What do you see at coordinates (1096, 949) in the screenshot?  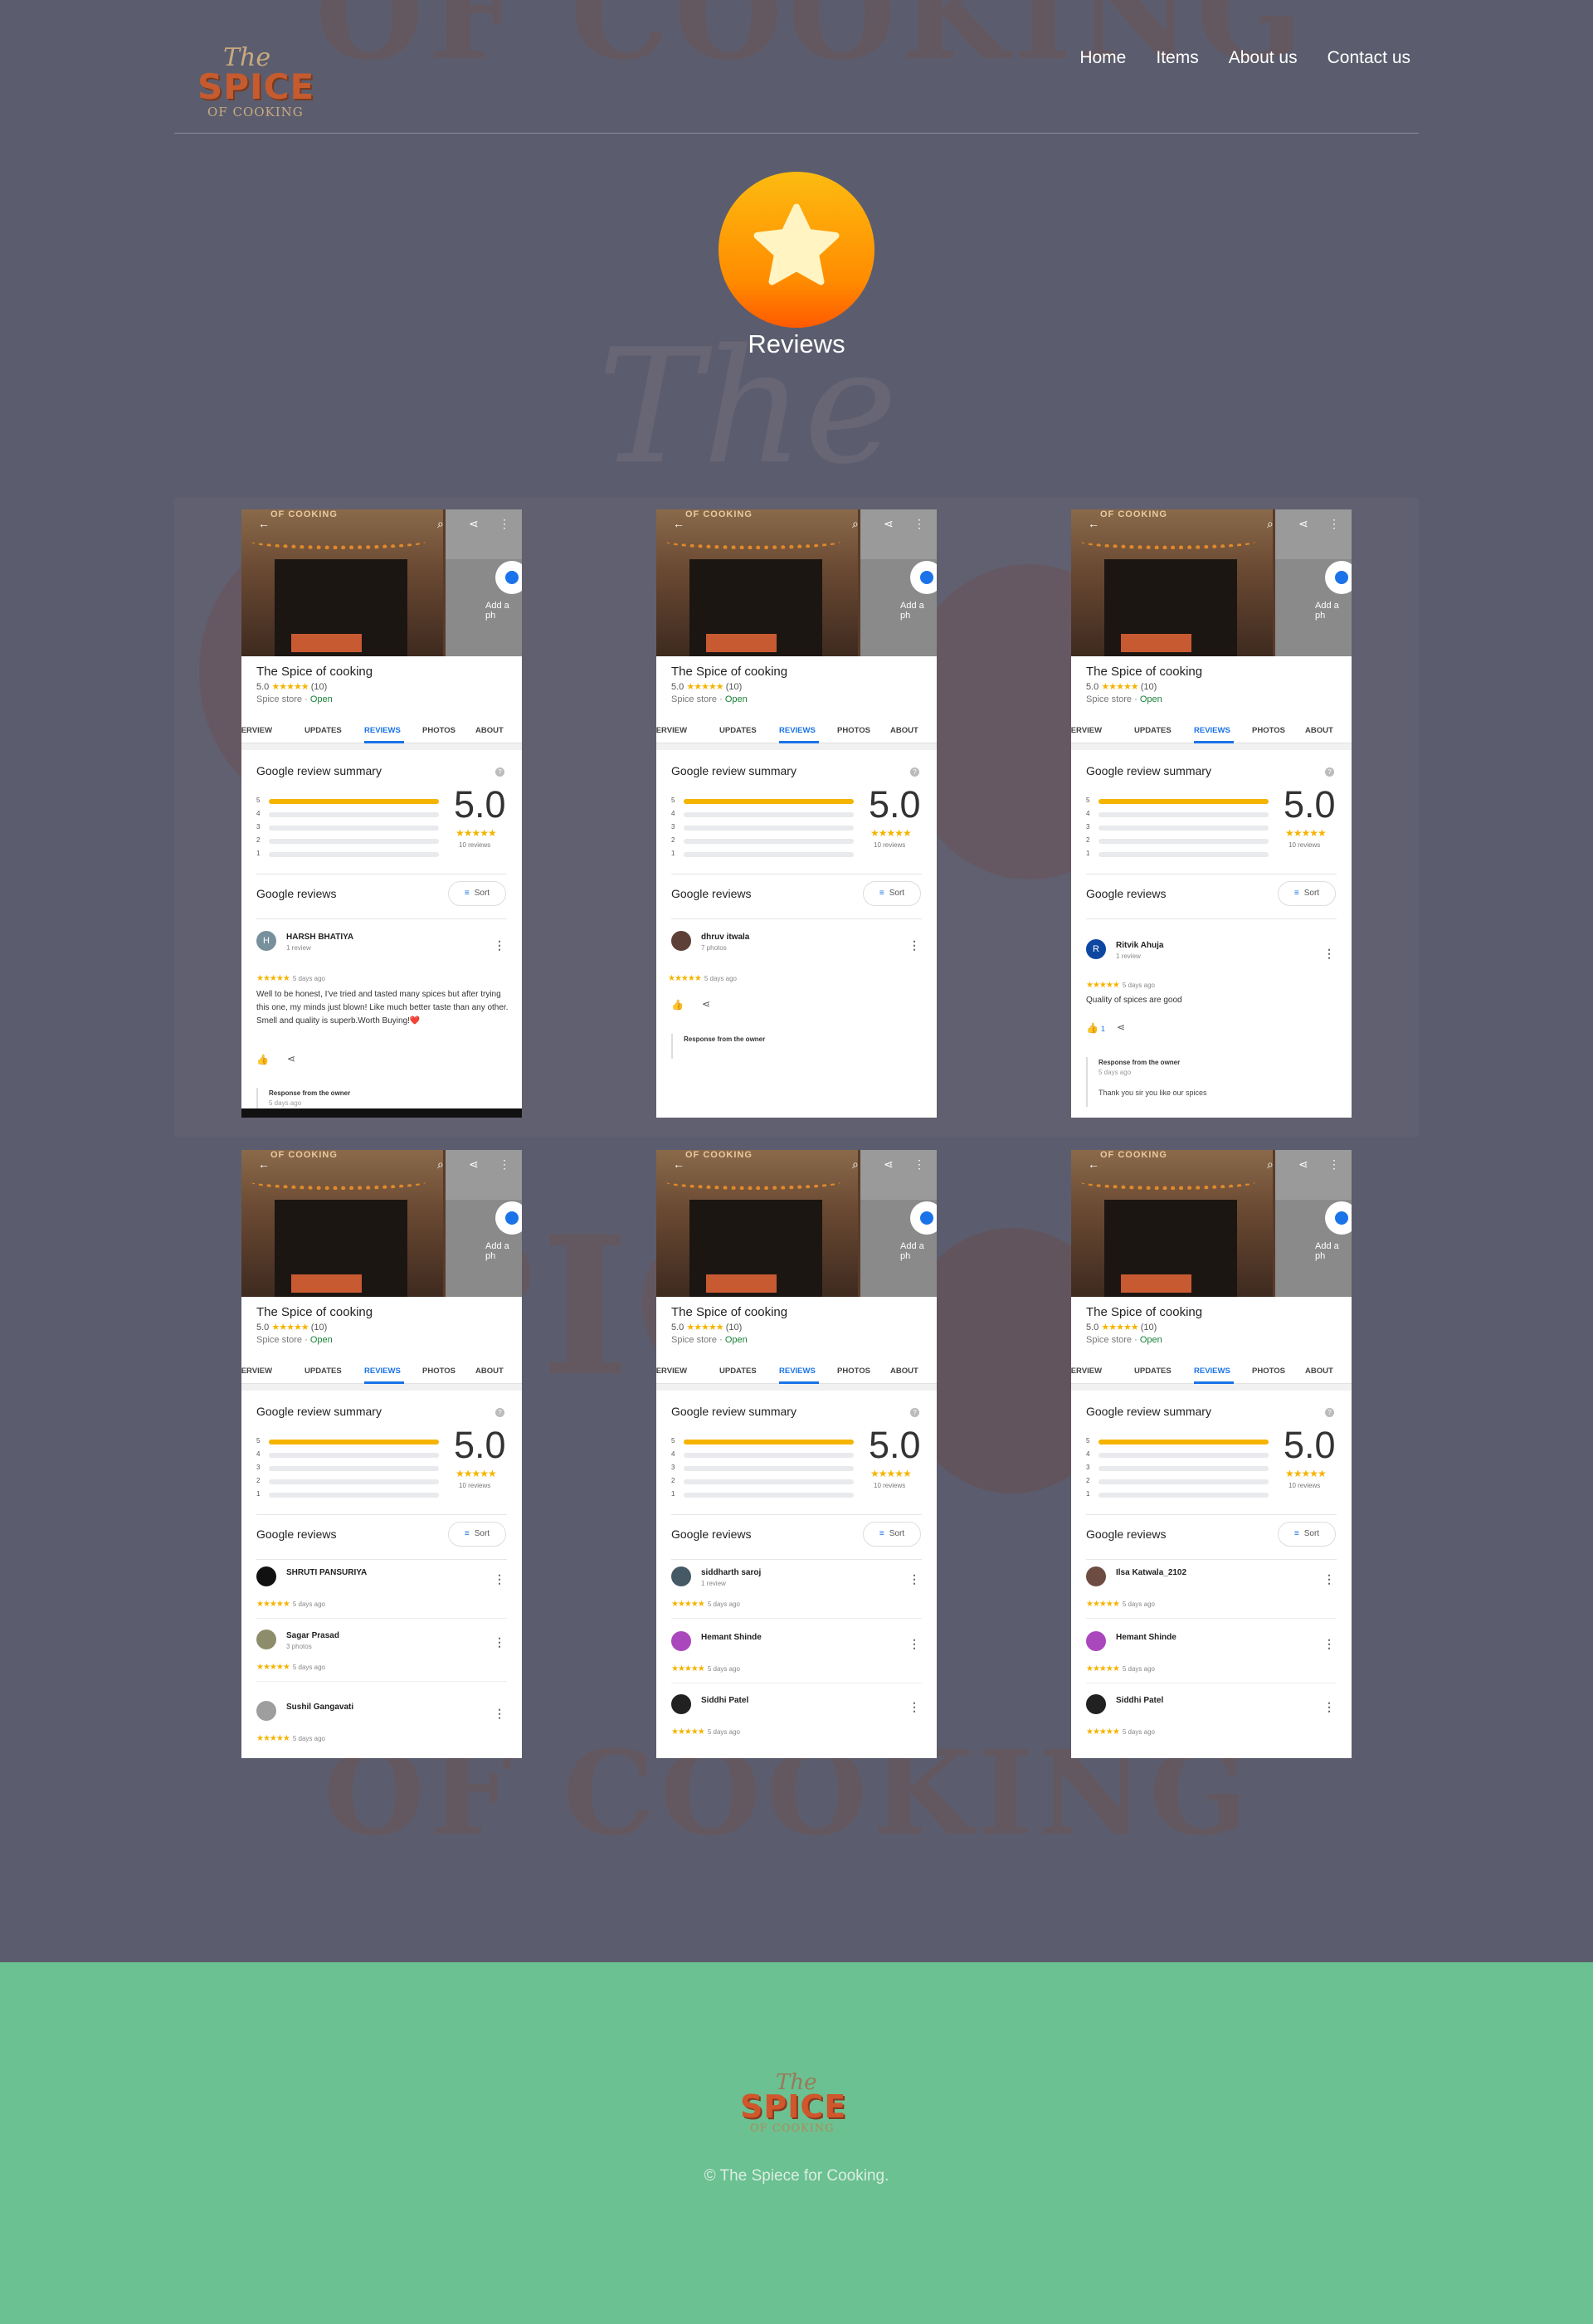 I see `reviewer-avatar: R` at bounding box center [1096, 949].